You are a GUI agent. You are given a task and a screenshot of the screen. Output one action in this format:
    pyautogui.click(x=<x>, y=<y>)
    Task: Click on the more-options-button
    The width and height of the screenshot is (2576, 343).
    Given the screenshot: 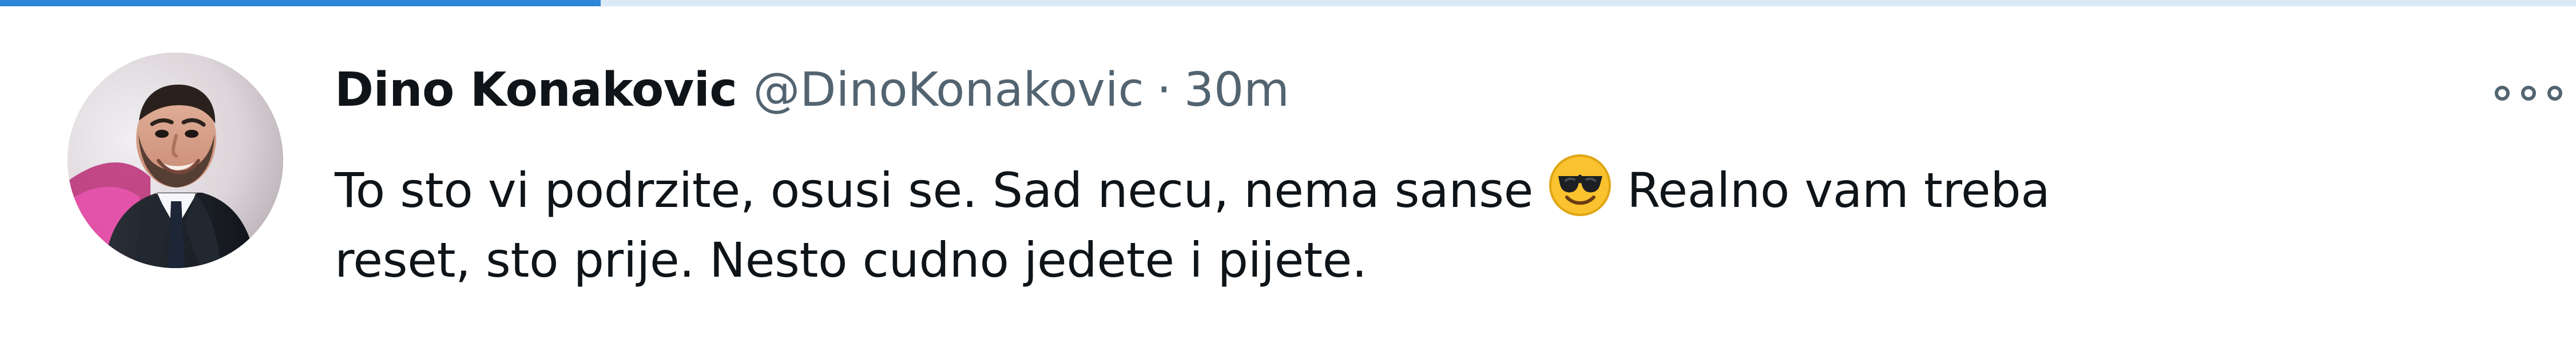 What is the action you would take?
    pyautogui.click(x=2529, y=93)
    